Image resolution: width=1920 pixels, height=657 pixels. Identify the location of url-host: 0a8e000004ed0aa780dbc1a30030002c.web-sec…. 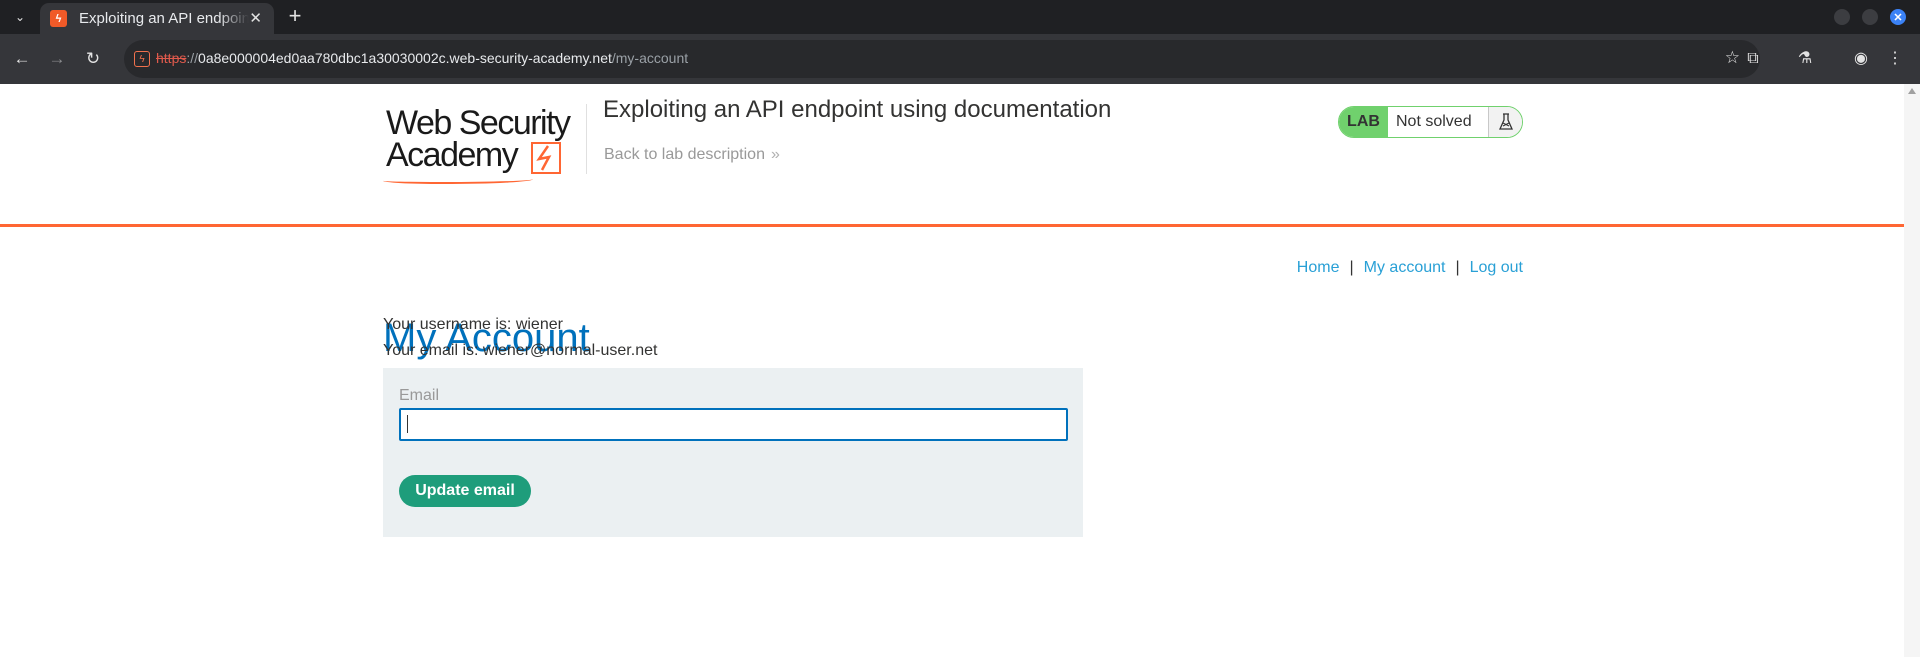
(405, 58).